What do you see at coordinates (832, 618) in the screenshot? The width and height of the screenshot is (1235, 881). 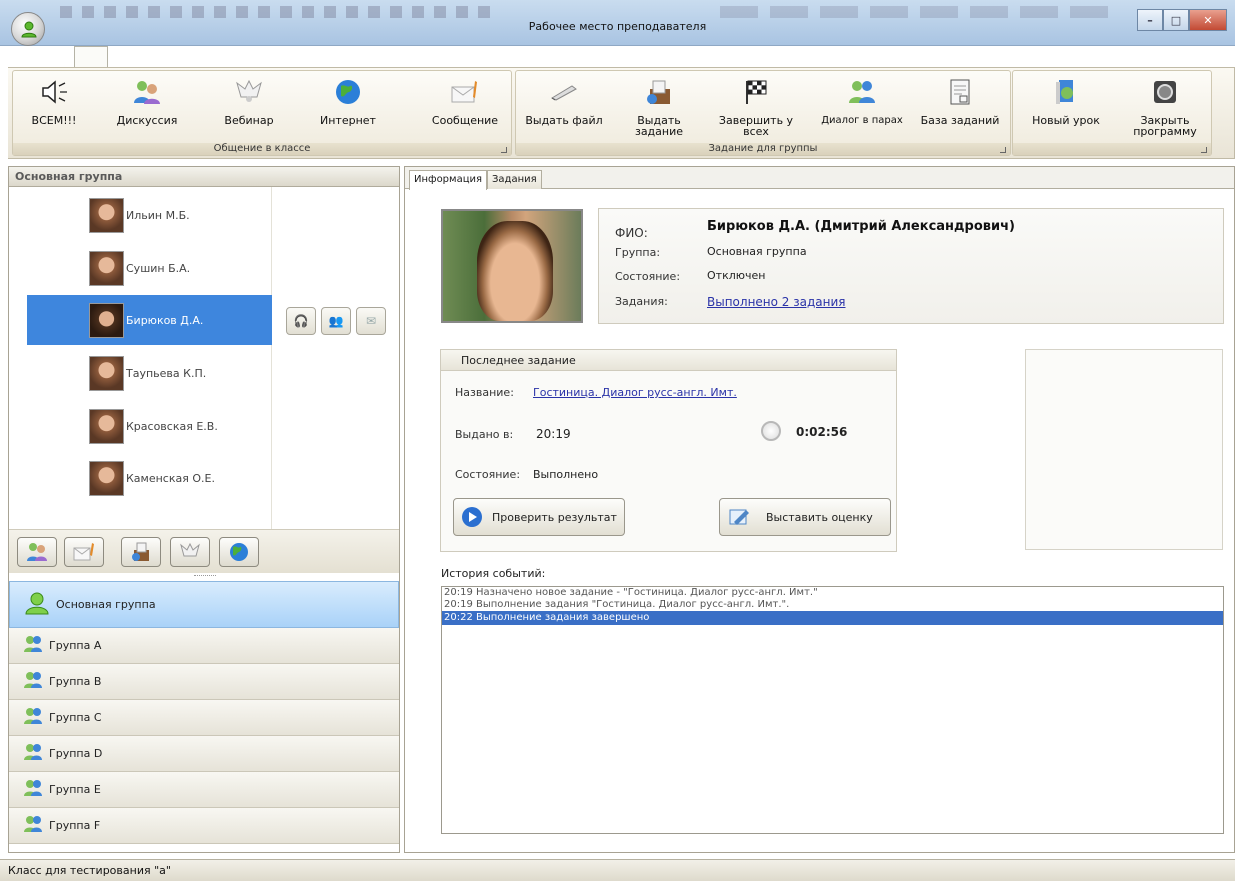 I see `history-row-selected: 20:22 Выполнение задания завершено` at bounding box center [832, 618].